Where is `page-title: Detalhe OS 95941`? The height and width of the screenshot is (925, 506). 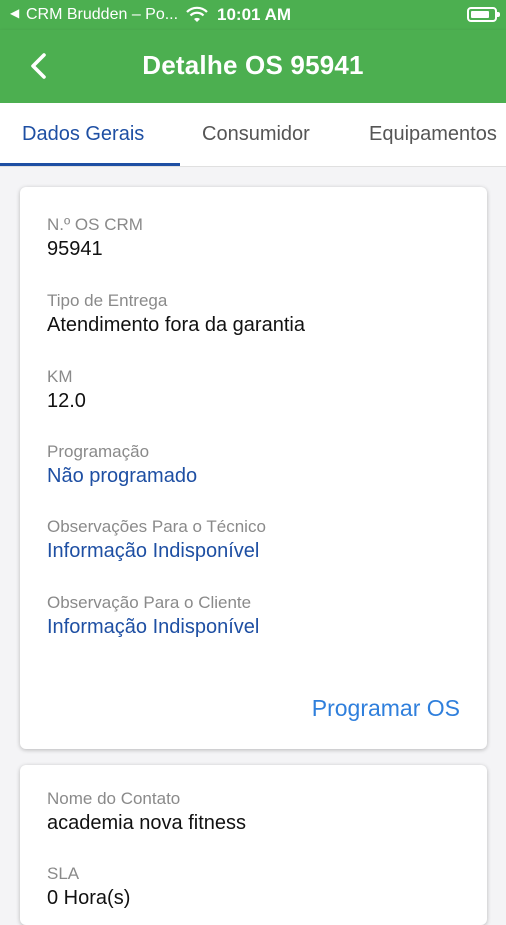
page-title: Detalhe OS 95941 is located at coordinates (253, 65).